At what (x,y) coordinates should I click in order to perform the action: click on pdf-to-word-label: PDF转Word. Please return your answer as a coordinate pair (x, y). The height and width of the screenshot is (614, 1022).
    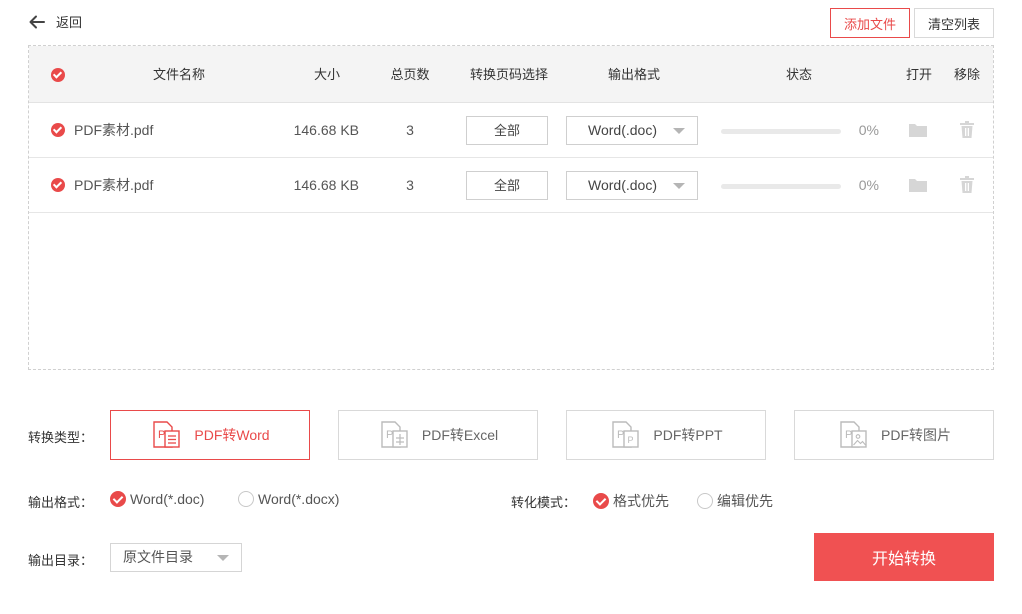
    Looking at the image, I should click on (232, 435).